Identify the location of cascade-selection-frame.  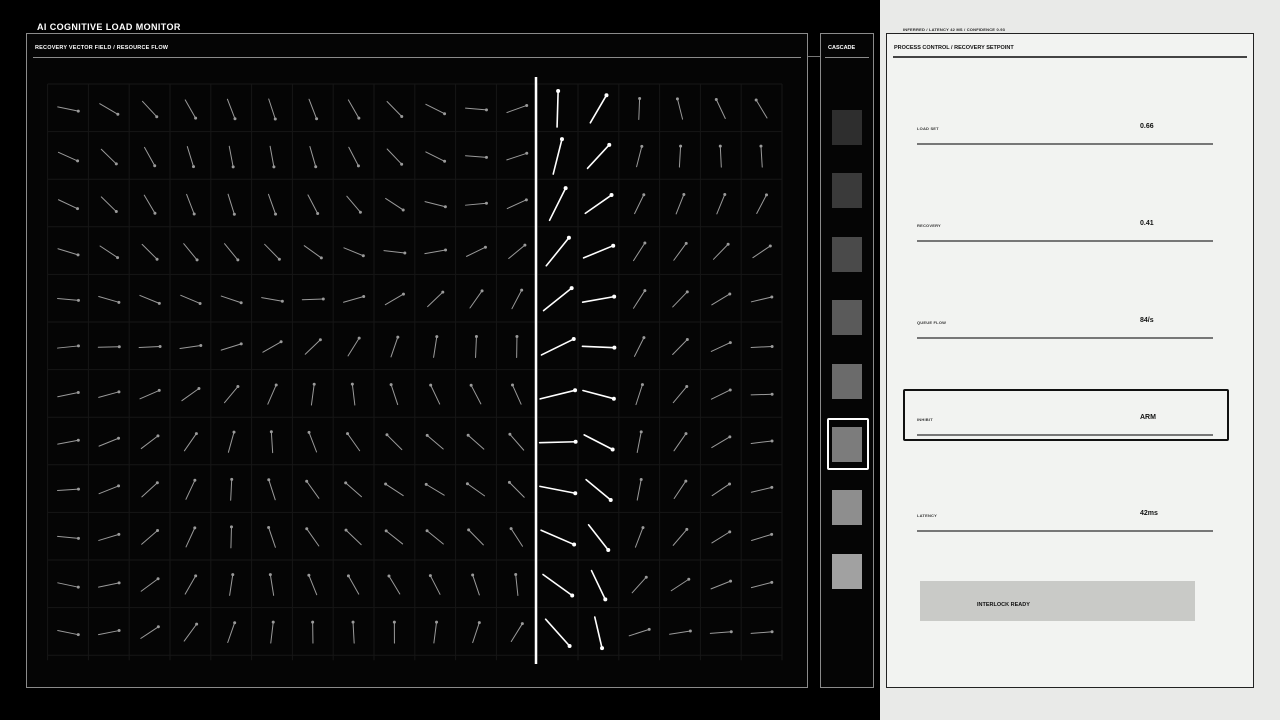
(848, 444).